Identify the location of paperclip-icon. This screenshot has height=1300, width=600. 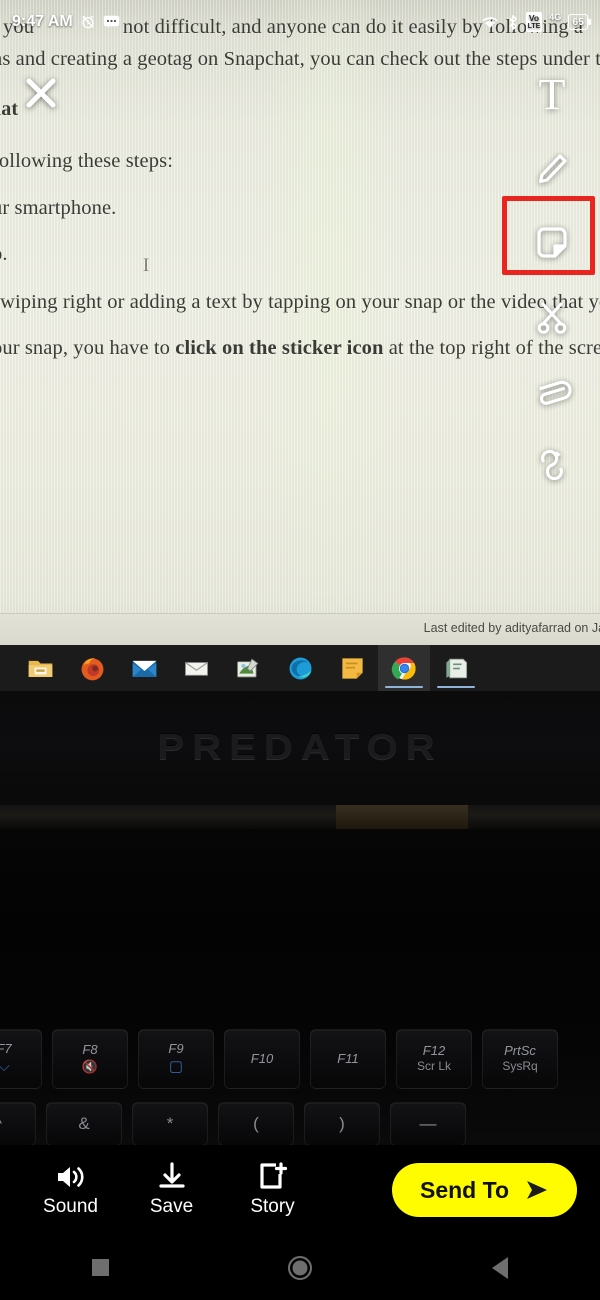
(555, 392).